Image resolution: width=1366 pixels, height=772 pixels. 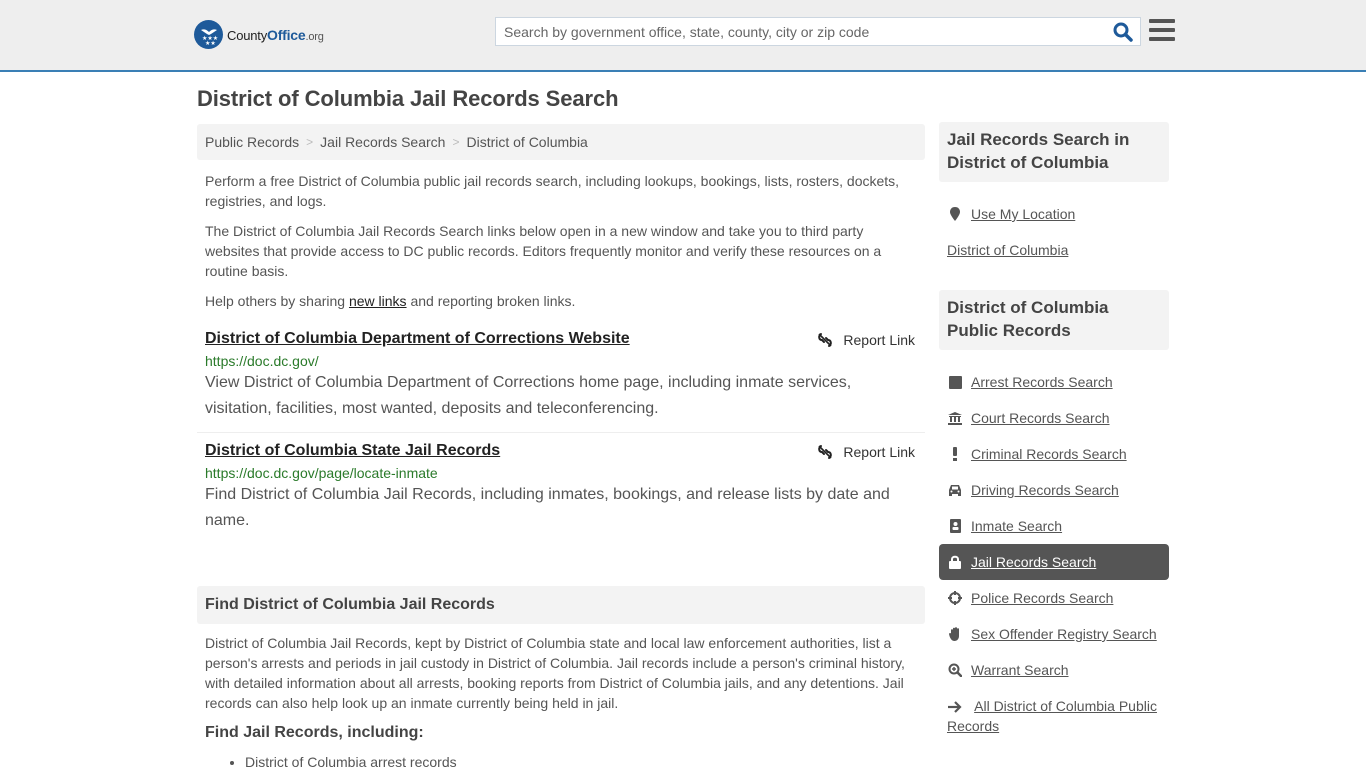 I want to click on all-public-records-link: All District of Columbia Public Records, so click(x=1052, y=716).